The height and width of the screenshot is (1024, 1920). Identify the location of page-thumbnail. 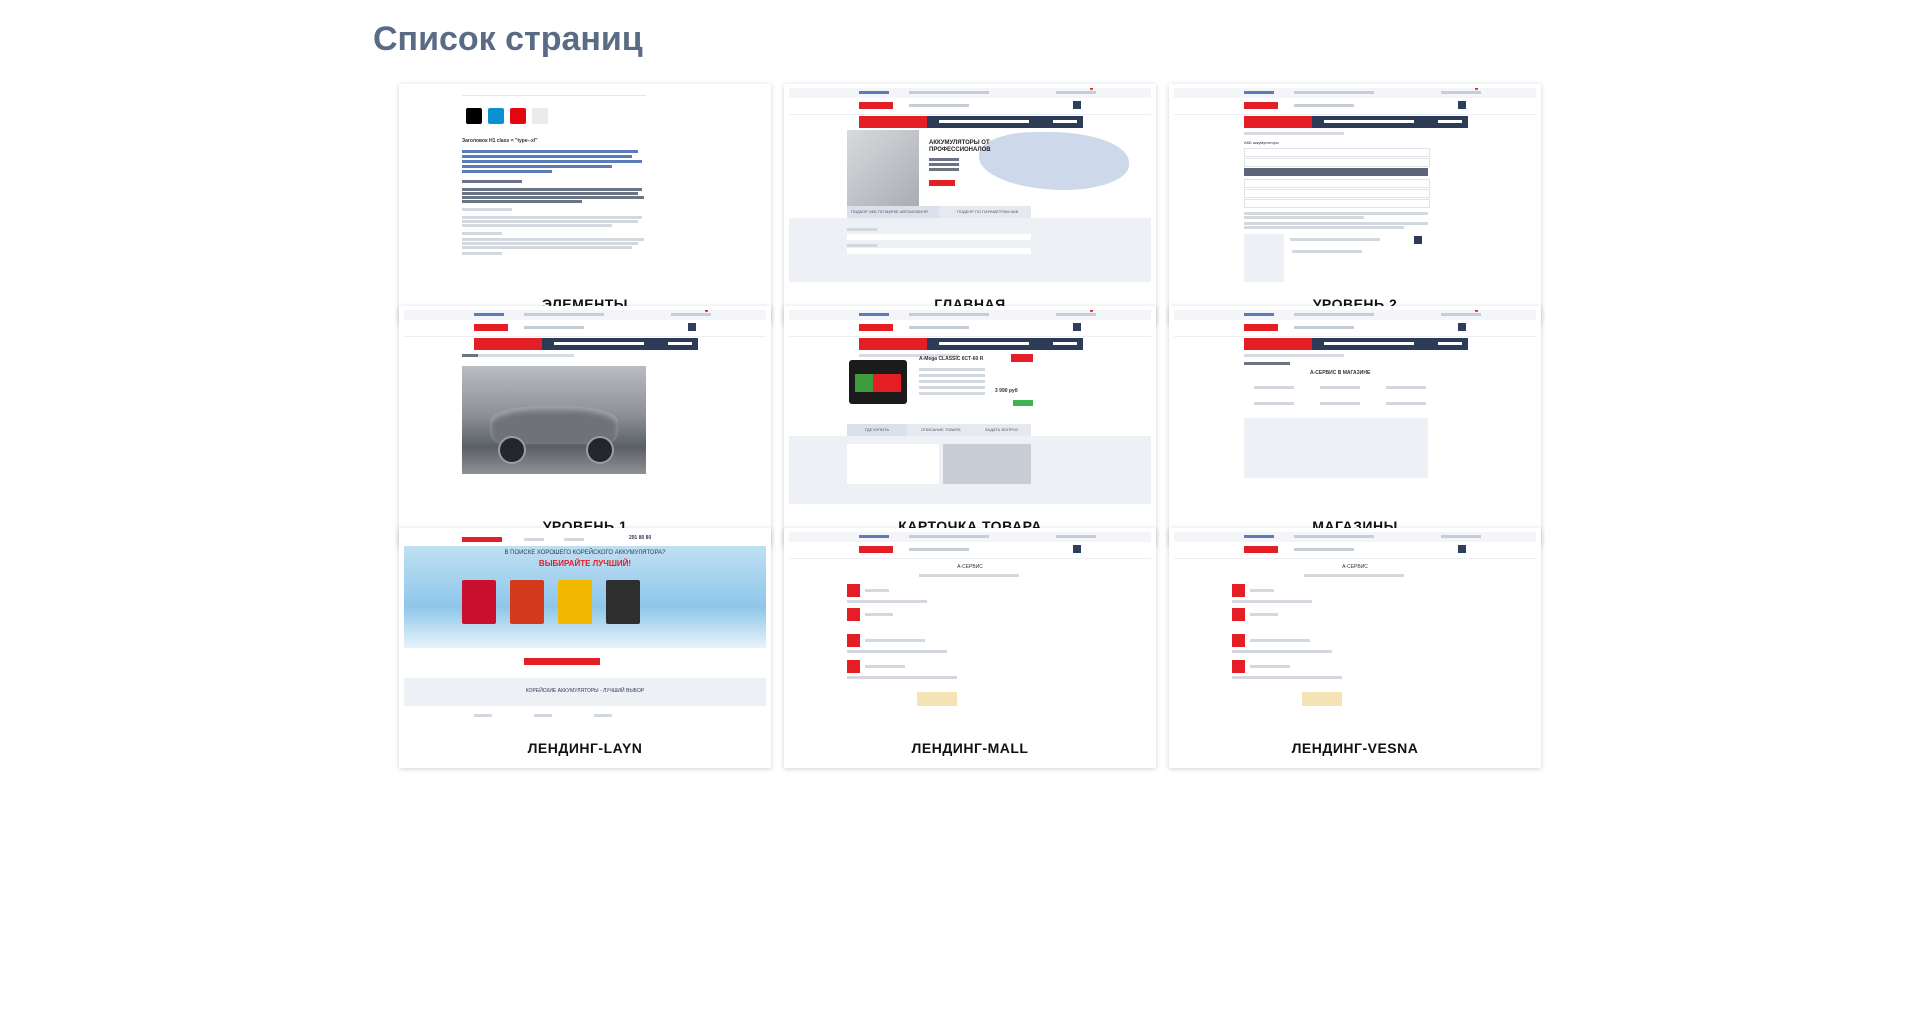
(585, 407).